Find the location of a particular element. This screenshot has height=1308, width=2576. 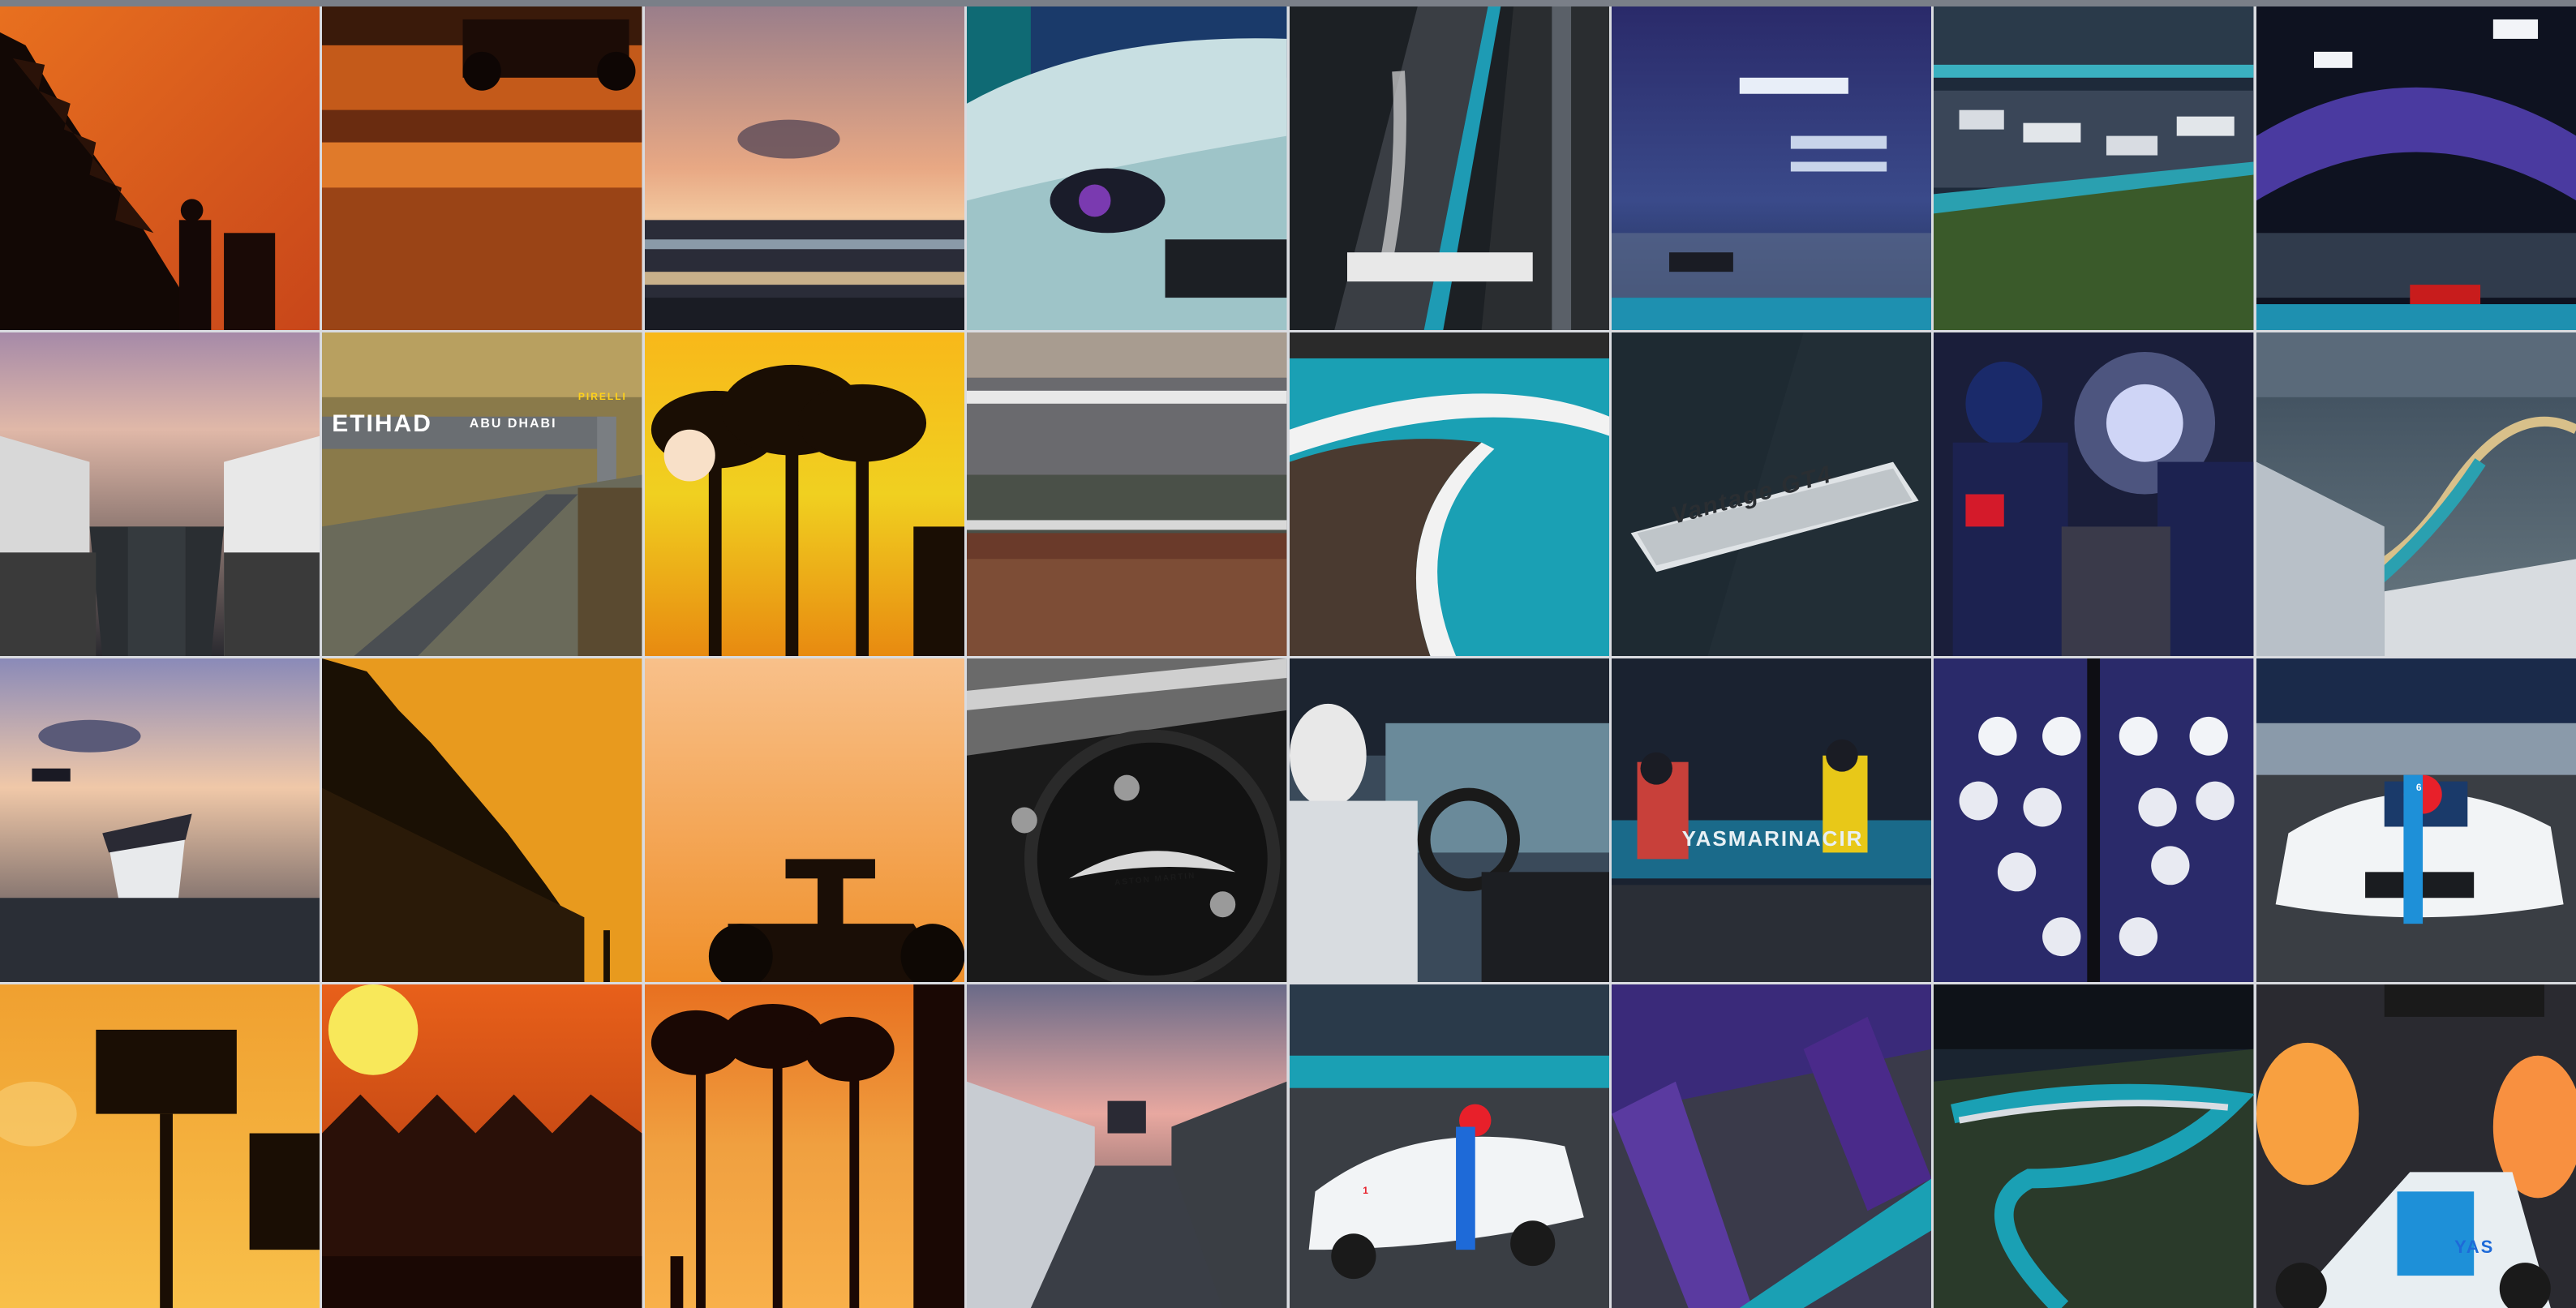

photo-circuit-aerial-dusk is located at coordinates (2416, 494).